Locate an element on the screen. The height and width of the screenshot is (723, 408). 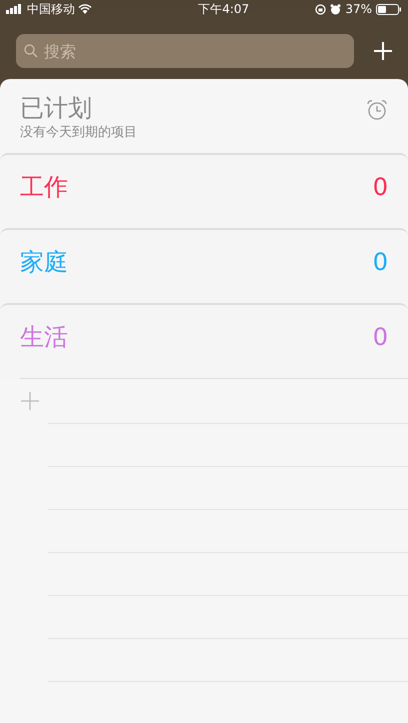
signal-icon is located at coordinates (15, 9).